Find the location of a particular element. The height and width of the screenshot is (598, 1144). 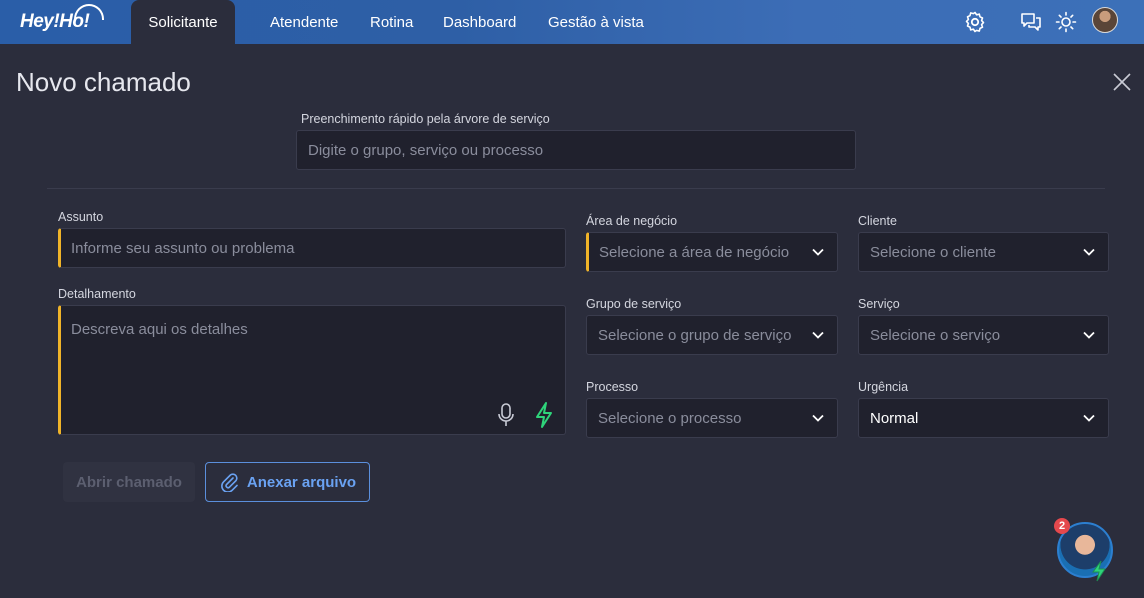

tab-atendente: Atendente is located at coordinates (304, 22).